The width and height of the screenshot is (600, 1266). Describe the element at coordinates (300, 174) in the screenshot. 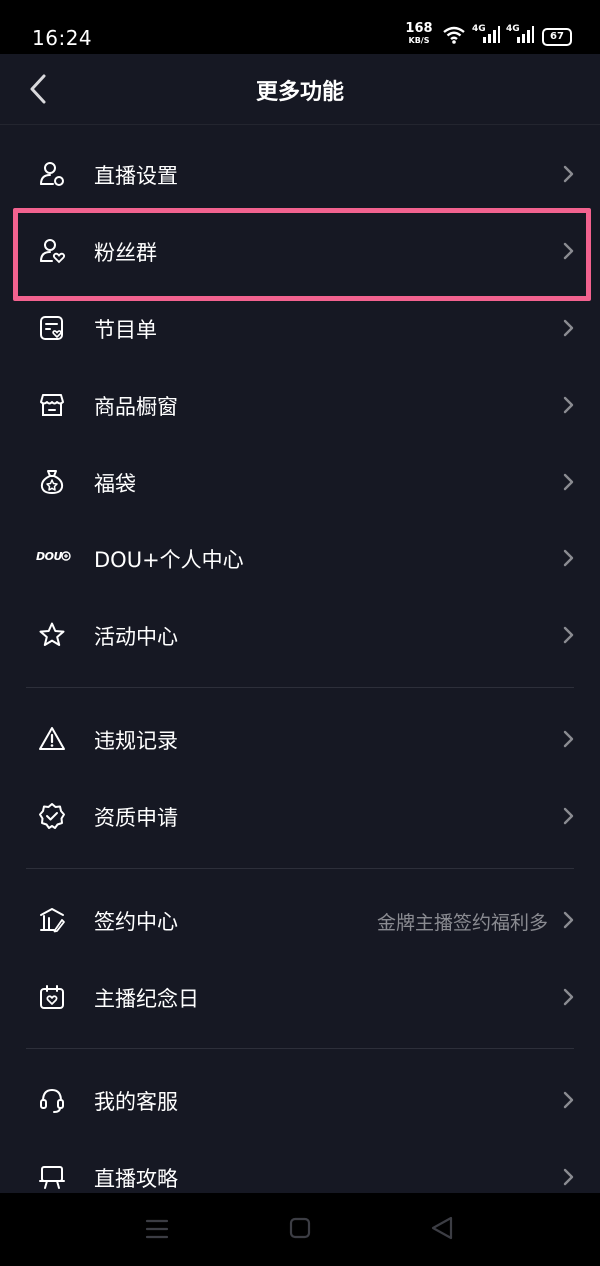

I see `menu-item-live-settings: 直播设置` at that location.